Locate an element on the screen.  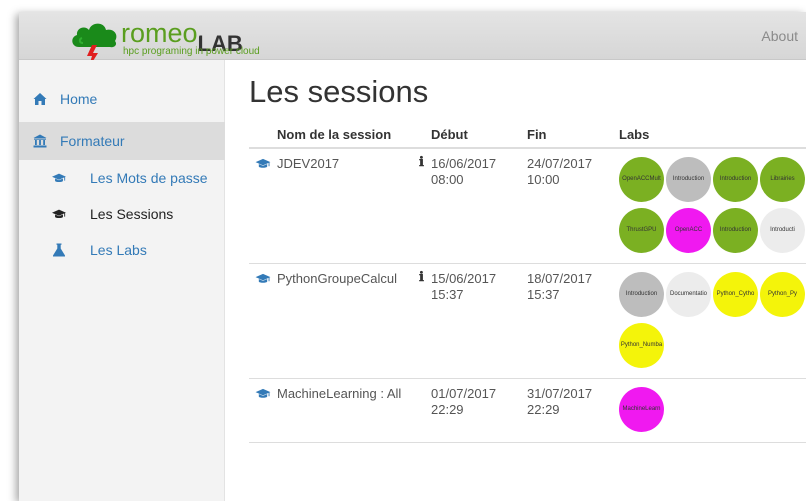
session-fin-cell: 24/07/2017 10:00 is located at coordinates (573, 206).